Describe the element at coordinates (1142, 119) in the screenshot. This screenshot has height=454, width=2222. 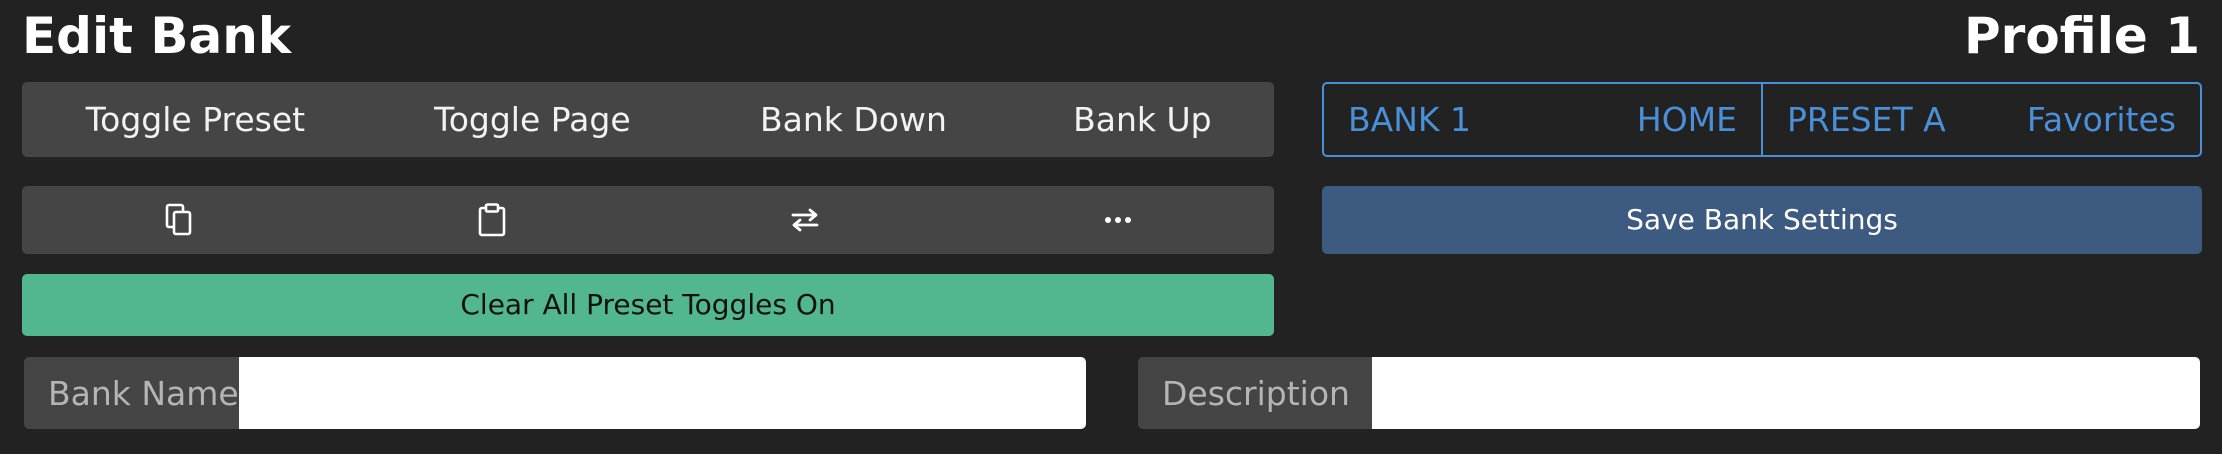
I see `bank-up-button: Bank Up` at that location.